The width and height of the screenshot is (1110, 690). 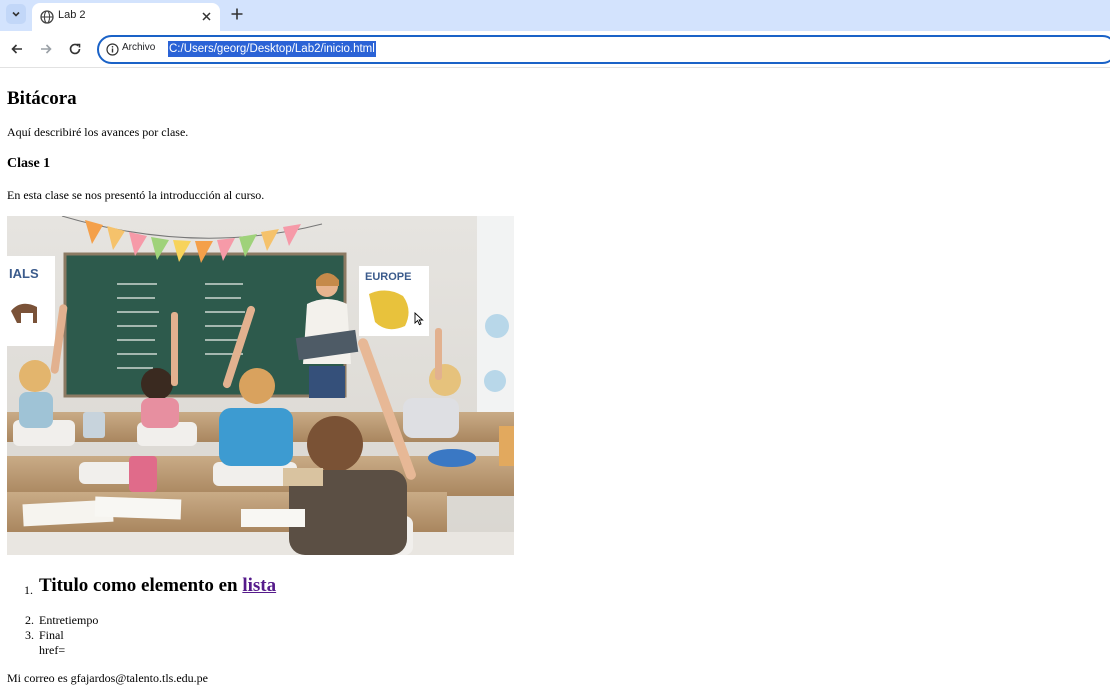 I want to click on tab-title: Lab 2, so click(x=72, y=15).